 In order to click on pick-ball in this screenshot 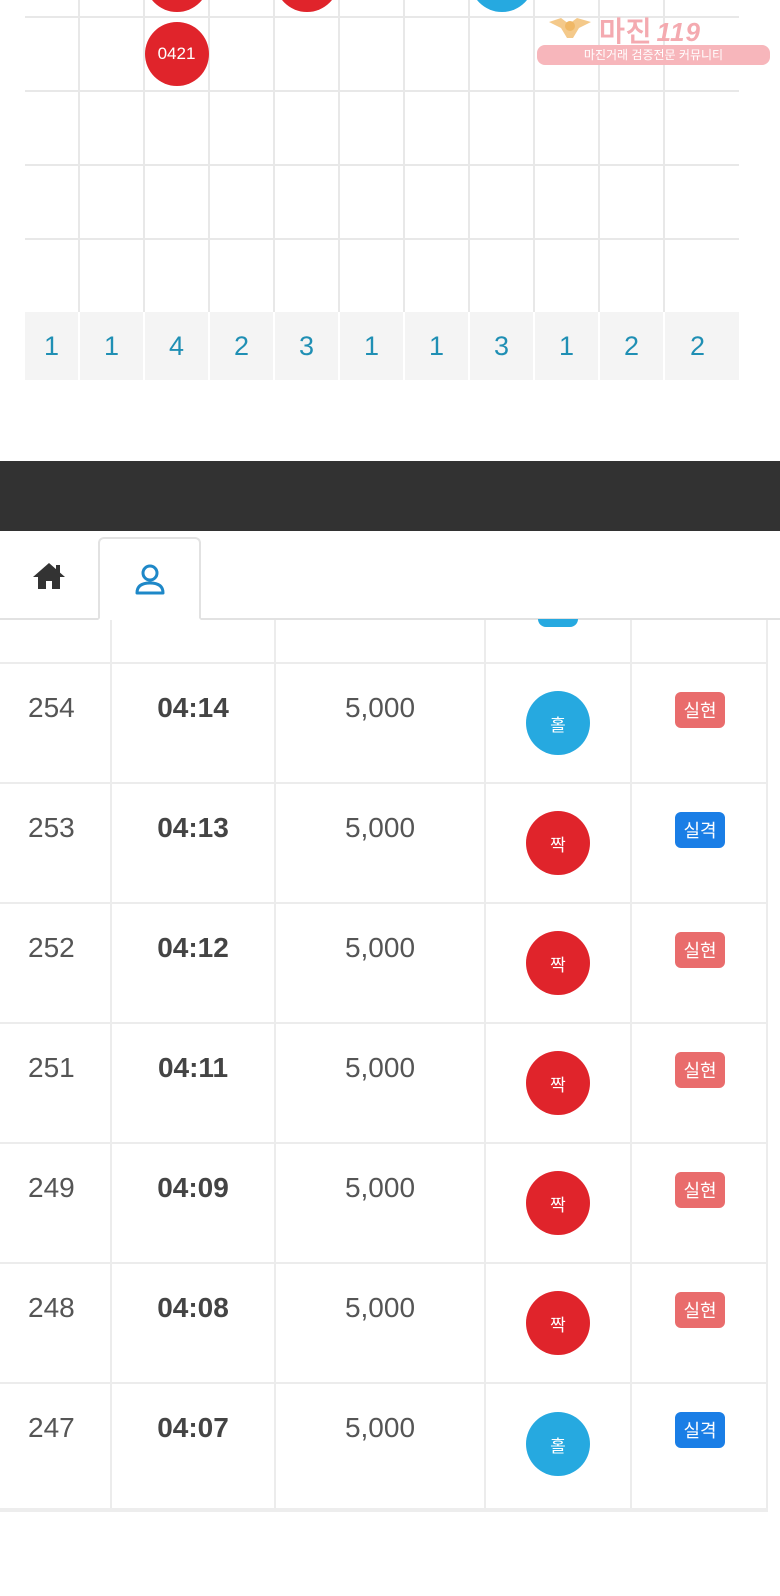, I will do `click(558, 623)`.